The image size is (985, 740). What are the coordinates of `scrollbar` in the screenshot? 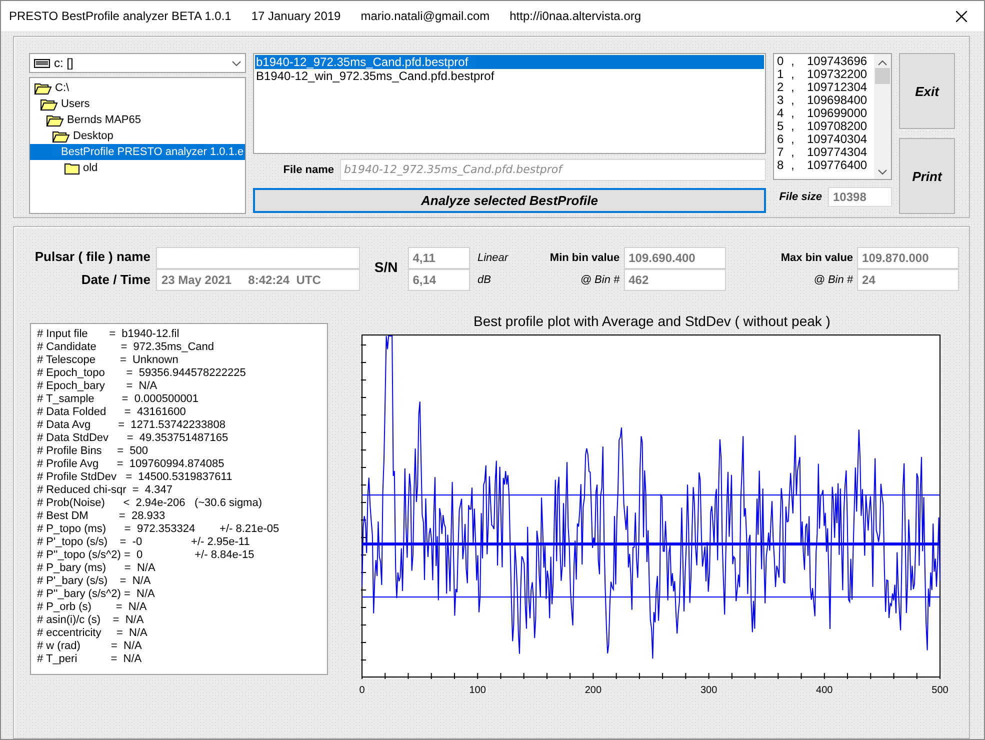 It's located at (882, 116).